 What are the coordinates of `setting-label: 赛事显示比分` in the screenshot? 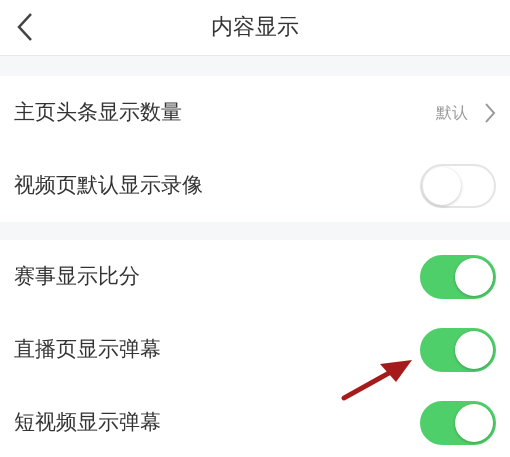 It's located at (77, 276).